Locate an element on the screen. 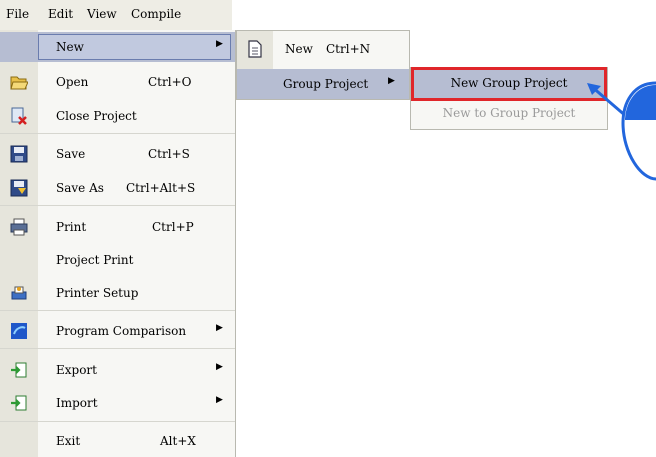  menu-item-label: Printer Setup is located at coordinates (97, 293).